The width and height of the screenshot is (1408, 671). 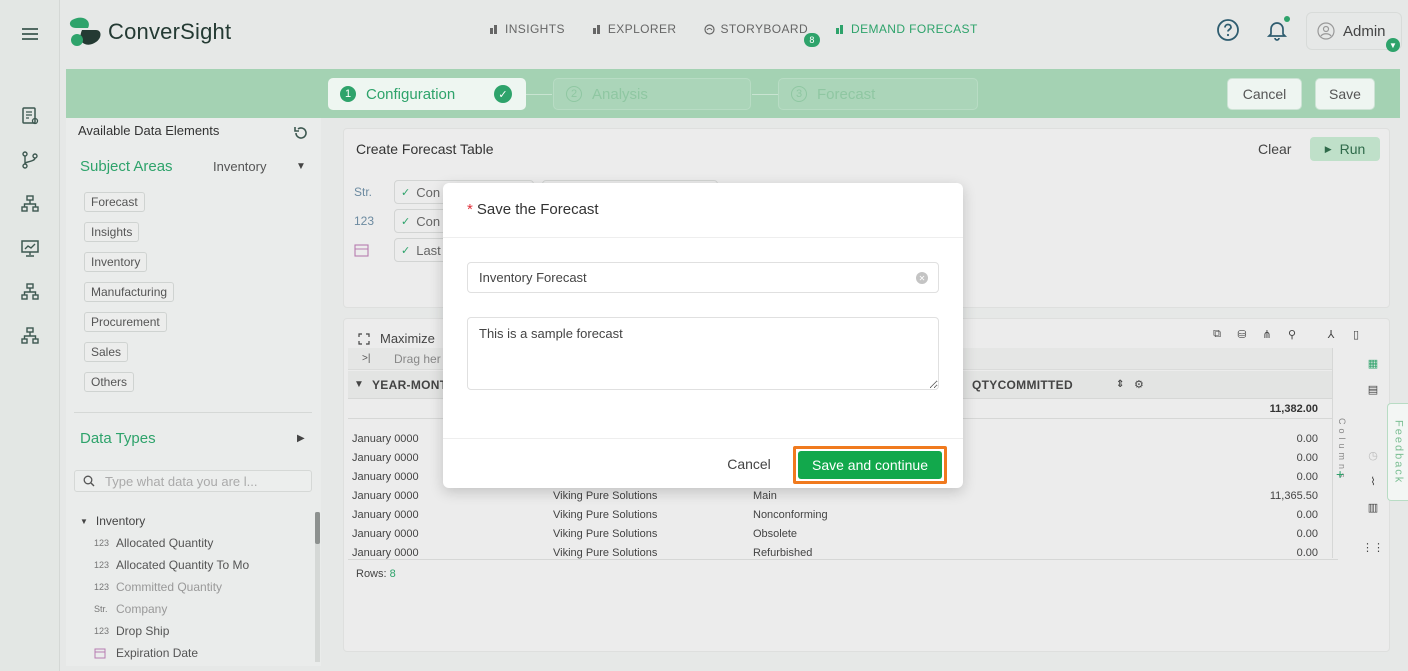 What do you see at coordinates (703, 438) in the screenshot?
I see `modal-footer-divider` at bounding box center [703, 438].